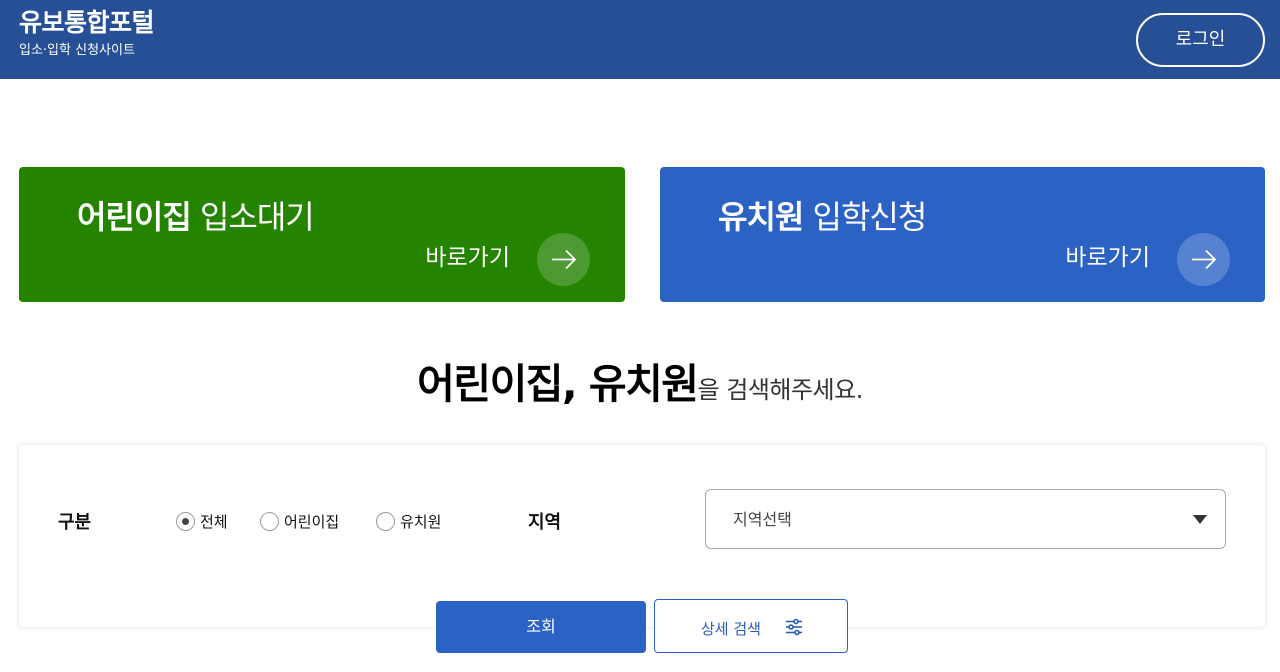  What do you see at coordinates (134, 217) in the screenshot?
I see `daycare-card-title-bold: 어린이집` at bounding box center [134, 217].